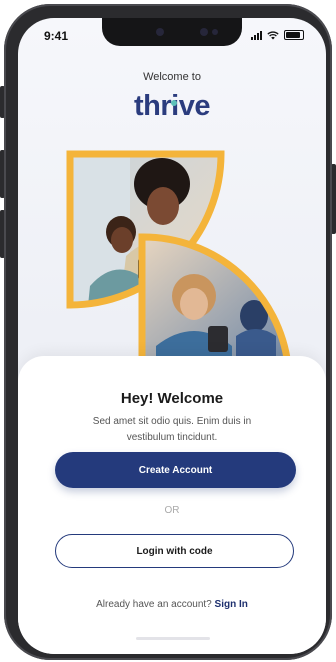 This screenshot has width=336, height=662. What do you see at coordinates (294, 35) in the screenshot?
I see `battery-icon` at bounding box center [294, 35].